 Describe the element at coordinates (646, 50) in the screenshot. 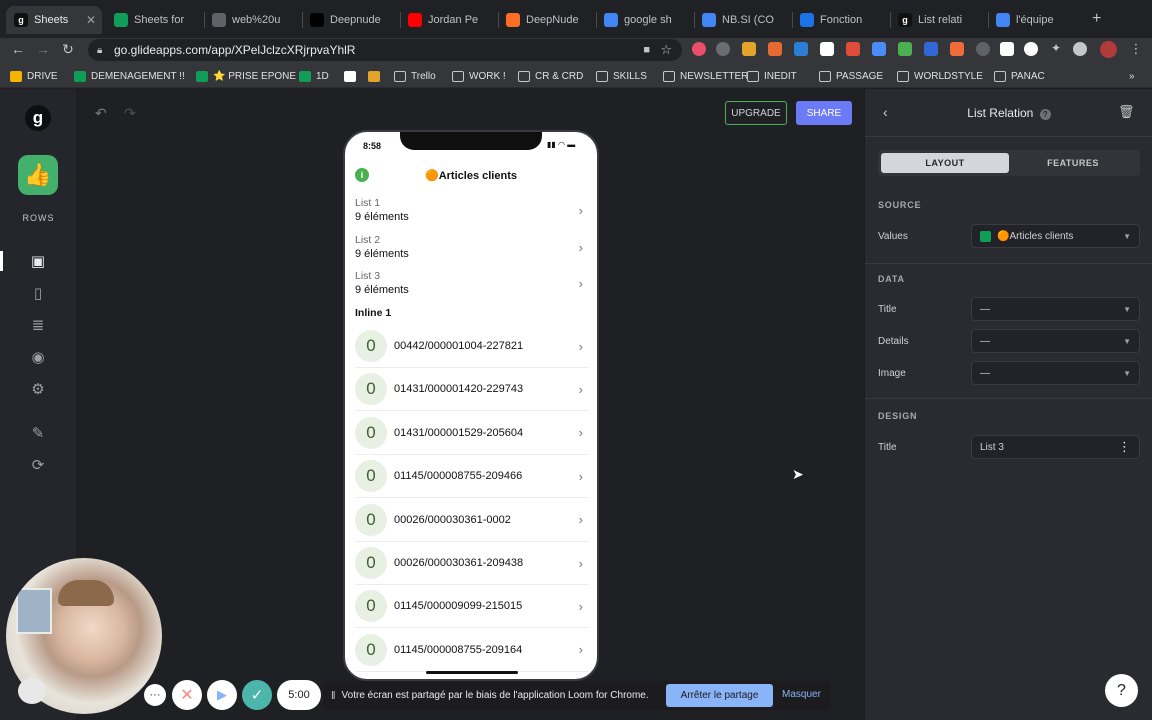

I see `camera-icon: ■` at that location.